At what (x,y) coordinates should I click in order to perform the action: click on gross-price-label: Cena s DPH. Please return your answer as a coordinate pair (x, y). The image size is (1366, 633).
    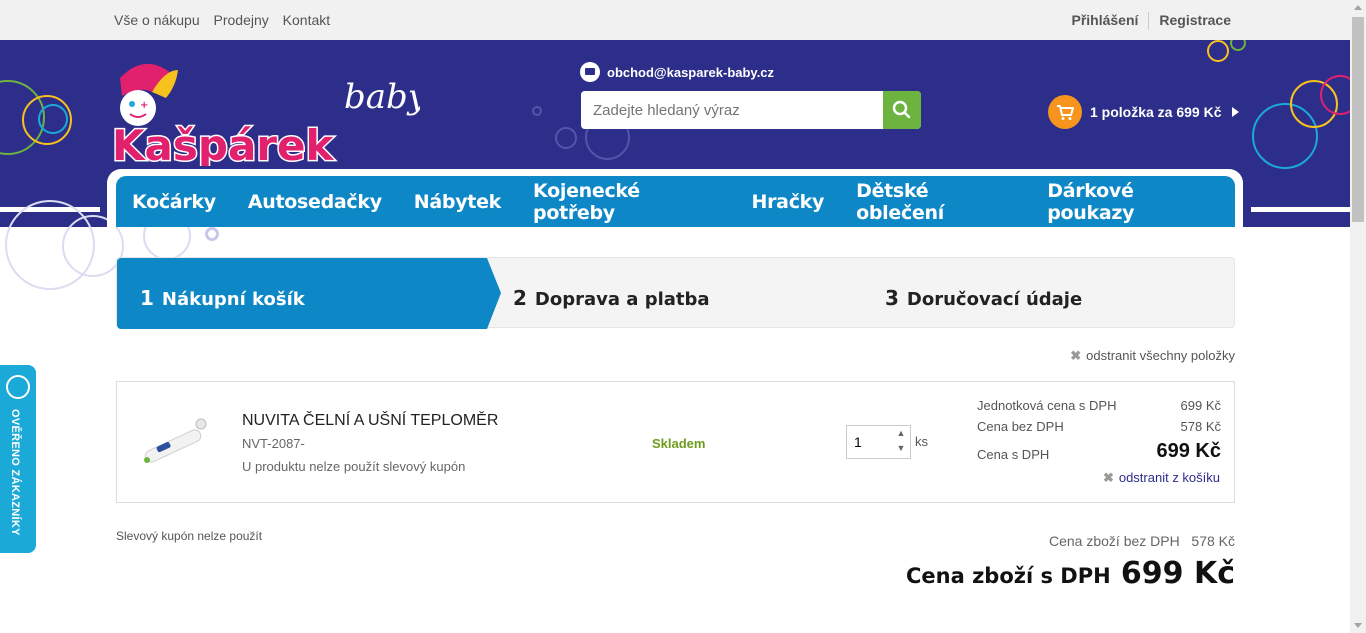
    Looking at the image, I should click on (1013, 454).